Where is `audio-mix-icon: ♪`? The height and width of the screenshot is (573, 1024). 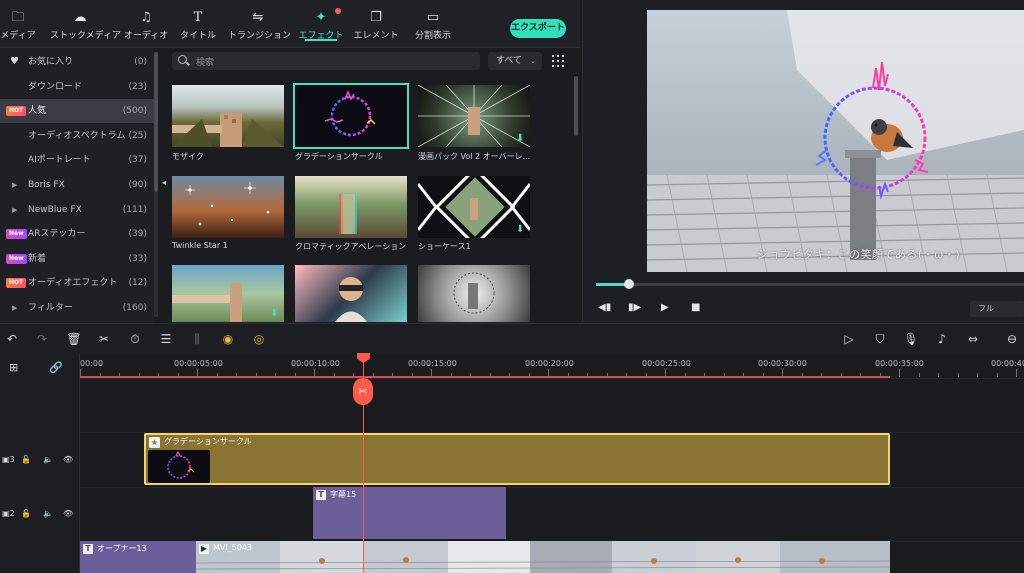 audio-mix-icon: ♪ is located at coordinates (942, 339).